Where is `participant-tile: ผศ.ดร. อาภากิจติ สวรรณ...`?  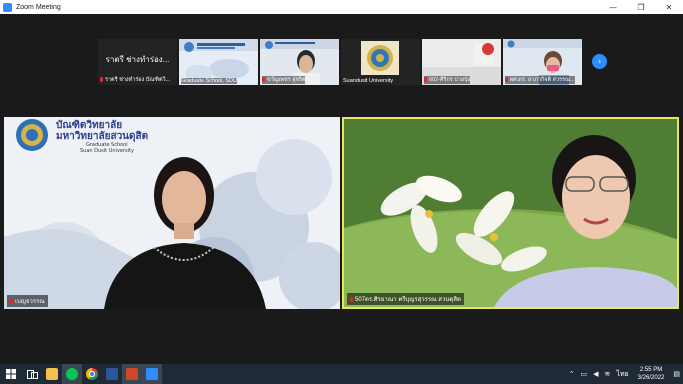 participant-tile: ผศ.ดร. อาภากิจติ สวรรณ... is located at coordinates (542, 62).